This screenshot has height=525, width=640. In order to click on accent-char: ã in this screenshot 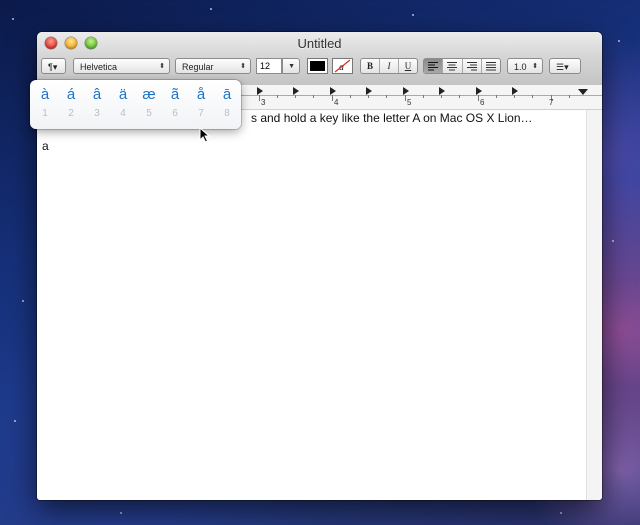, I will do `click(175, 94)`.